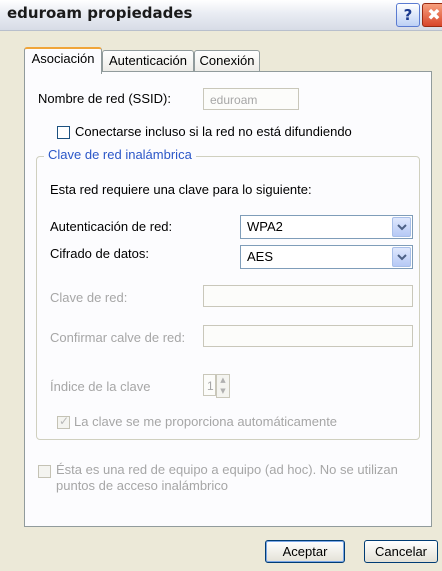  I want to click on network-key-field, so click(308, 296).